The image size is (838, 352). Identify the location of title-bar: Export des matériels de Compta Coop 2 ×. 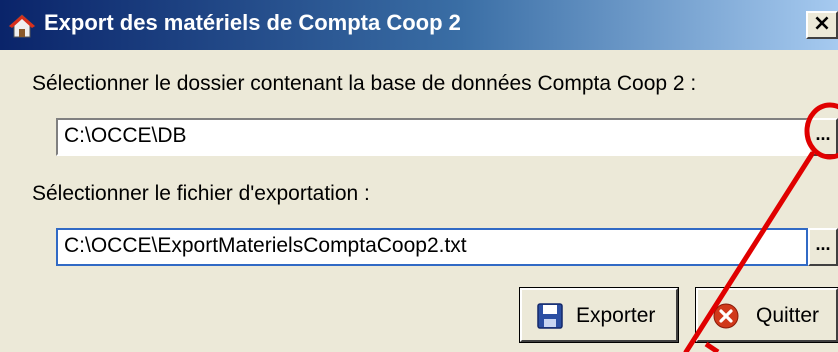
(419, 25).